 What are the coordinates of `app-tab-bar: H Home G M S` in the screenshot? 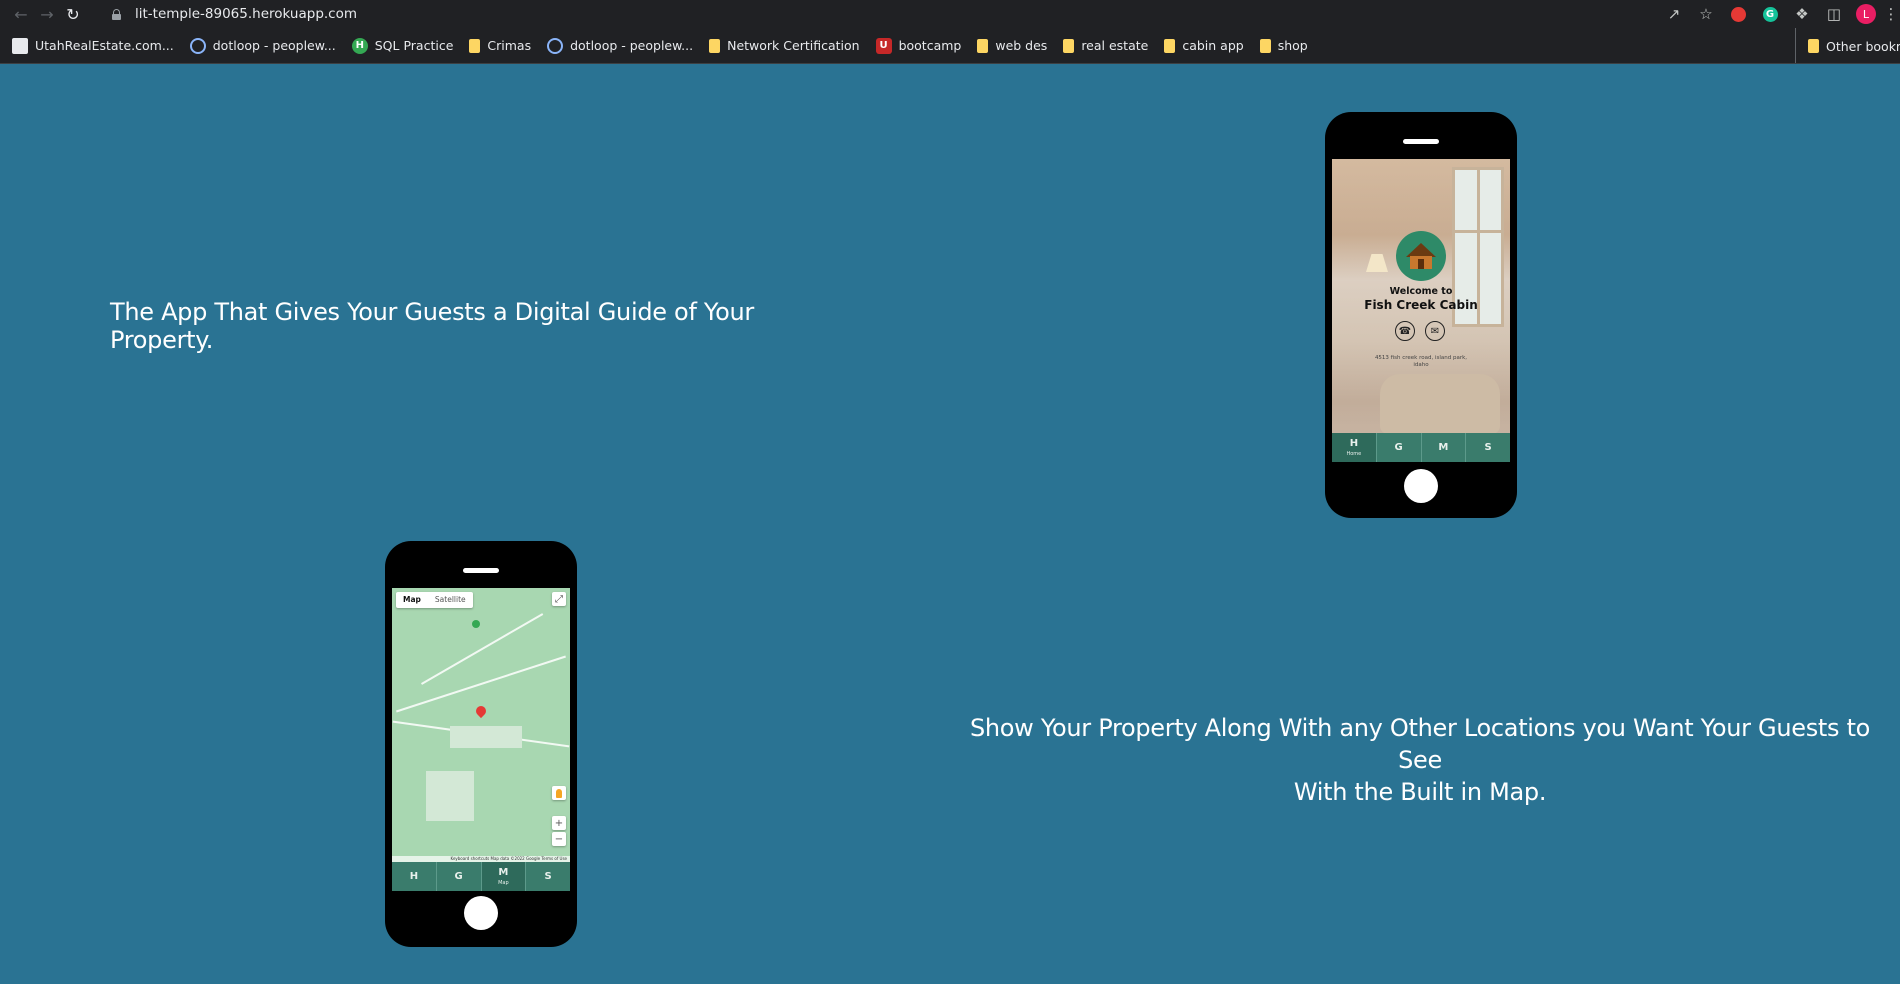 It's located at (1421, 447).